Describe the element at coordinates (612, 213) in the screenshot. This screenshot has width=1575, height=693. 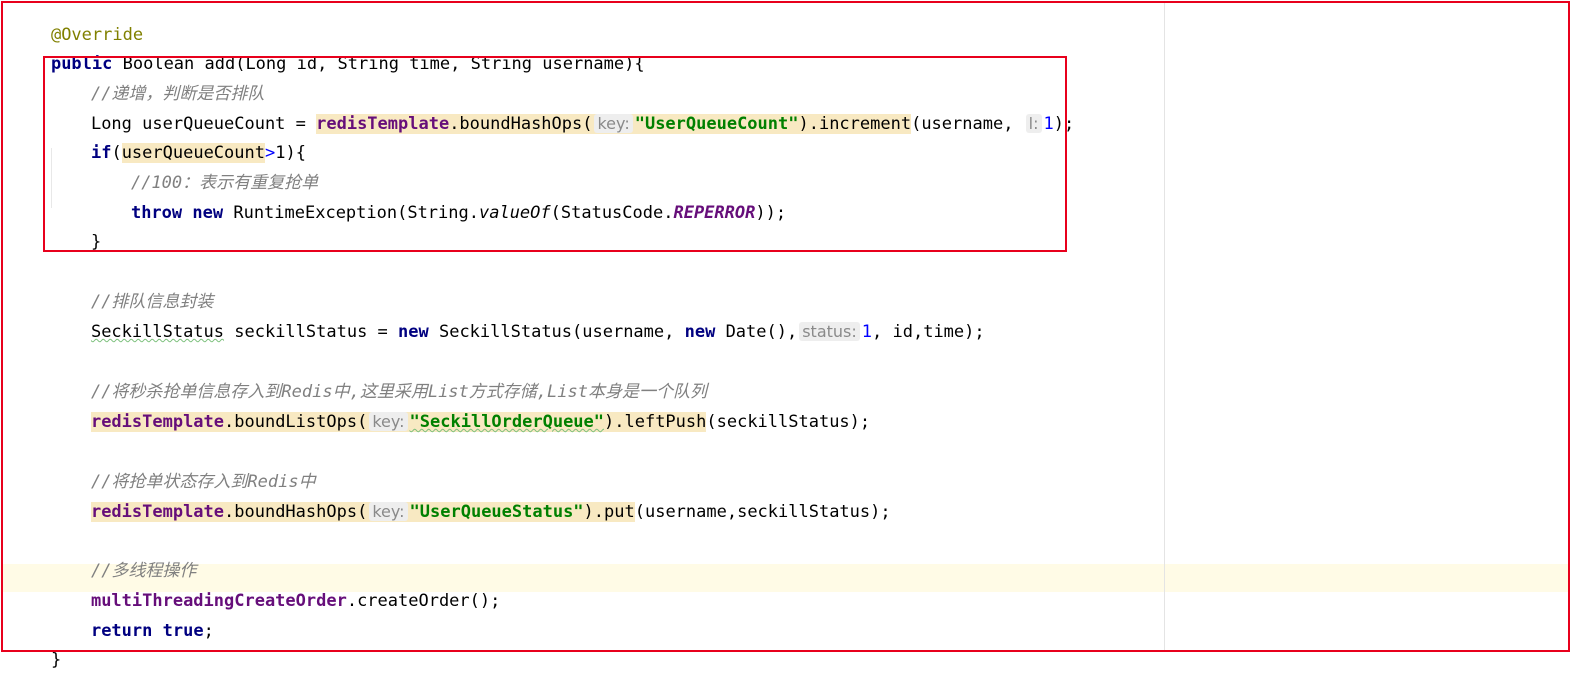
I see `status-code-ref: (StatusCode.` at that location.